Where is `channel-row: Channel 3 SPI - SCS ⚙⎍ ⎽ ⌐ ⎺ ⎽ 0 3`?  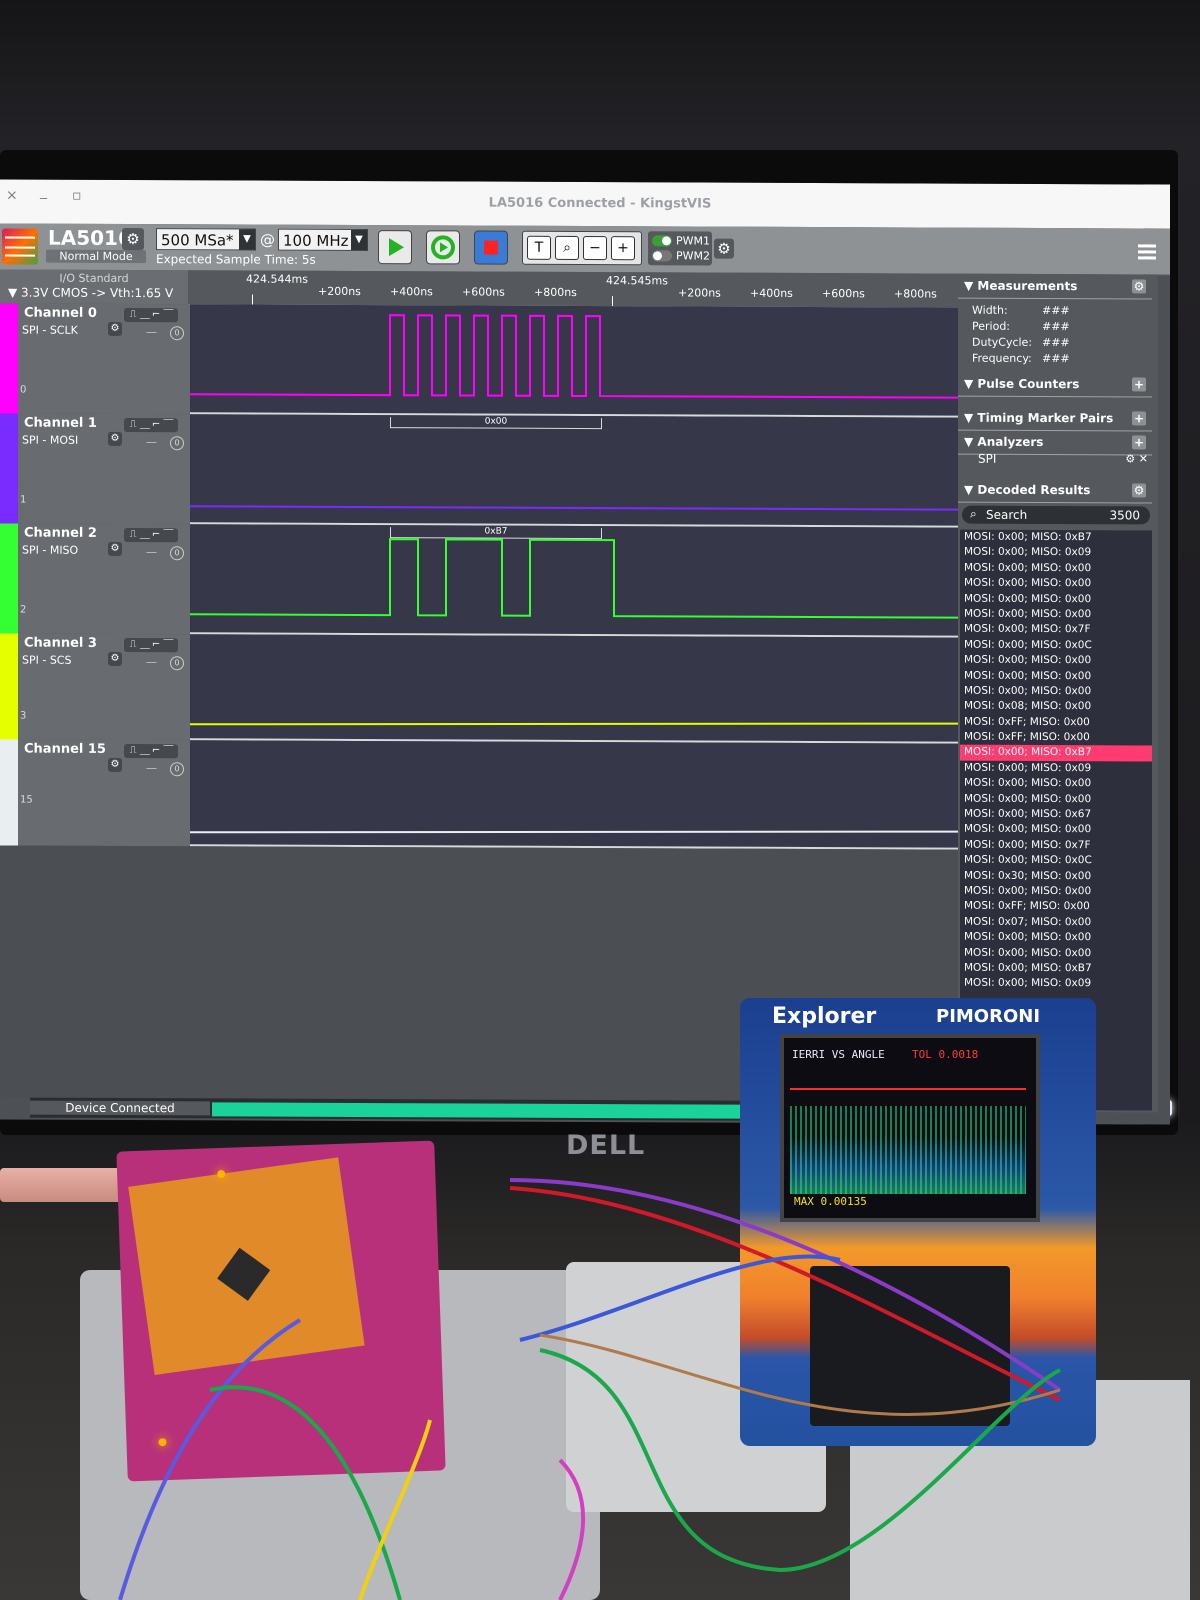 channel-row: Channel 3 SPI - SCS ⚙⎍ ⎽ ⌐ ⎺ ⎽ 0 3 is located at coordinates (479, 688).